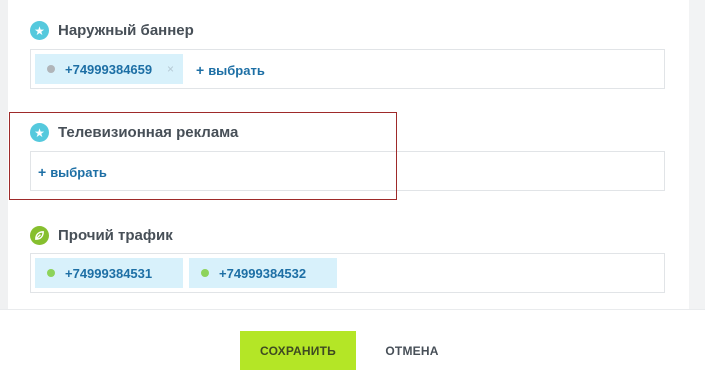  Describe the element at coordinates (39, 30) in the screenshot. I see `star-icon: ★` at that location.